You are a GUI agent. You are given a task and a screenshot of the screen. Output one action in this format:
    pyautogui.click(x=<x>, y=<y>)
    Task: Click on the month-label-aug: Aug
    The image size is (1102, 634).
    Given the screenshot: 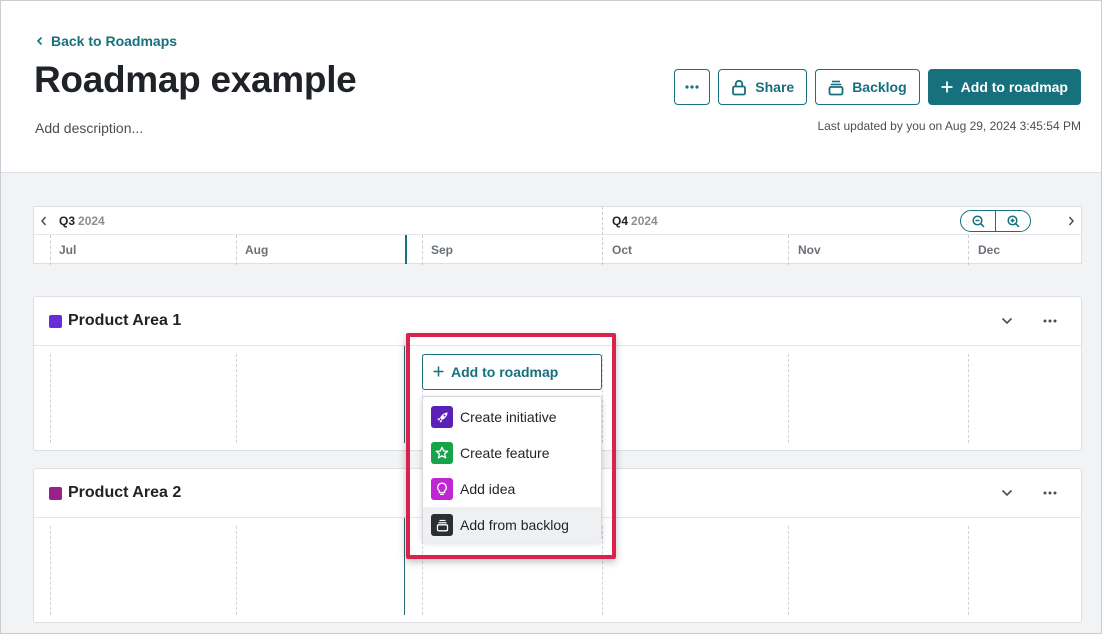 What is the action you would take?
    pyautogui.click(x=257, y=250)
    